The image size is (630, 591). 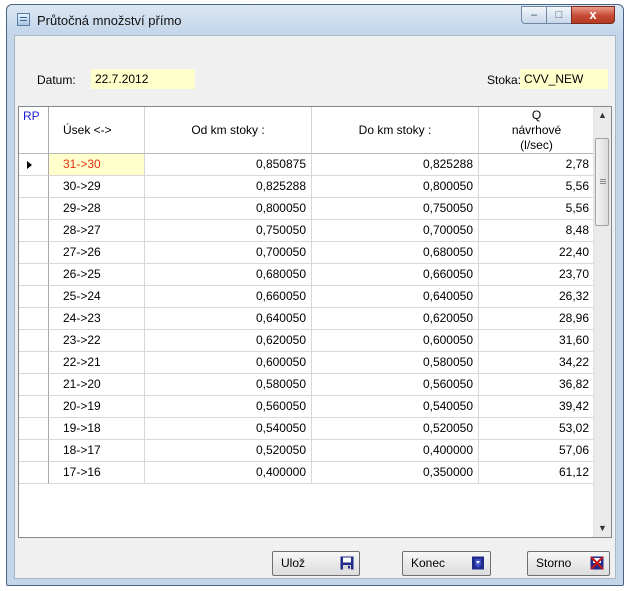 I want to click on cell-usek: 25->24, so click(x=97, y=297).